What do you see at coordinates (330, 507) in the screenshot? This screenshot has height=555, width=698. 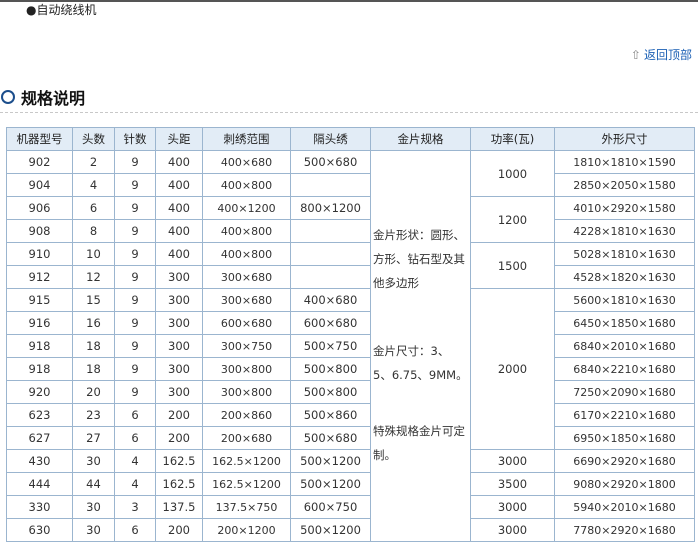 I see `skip-head-cell: 600×750` at bounding box center [330, 507].